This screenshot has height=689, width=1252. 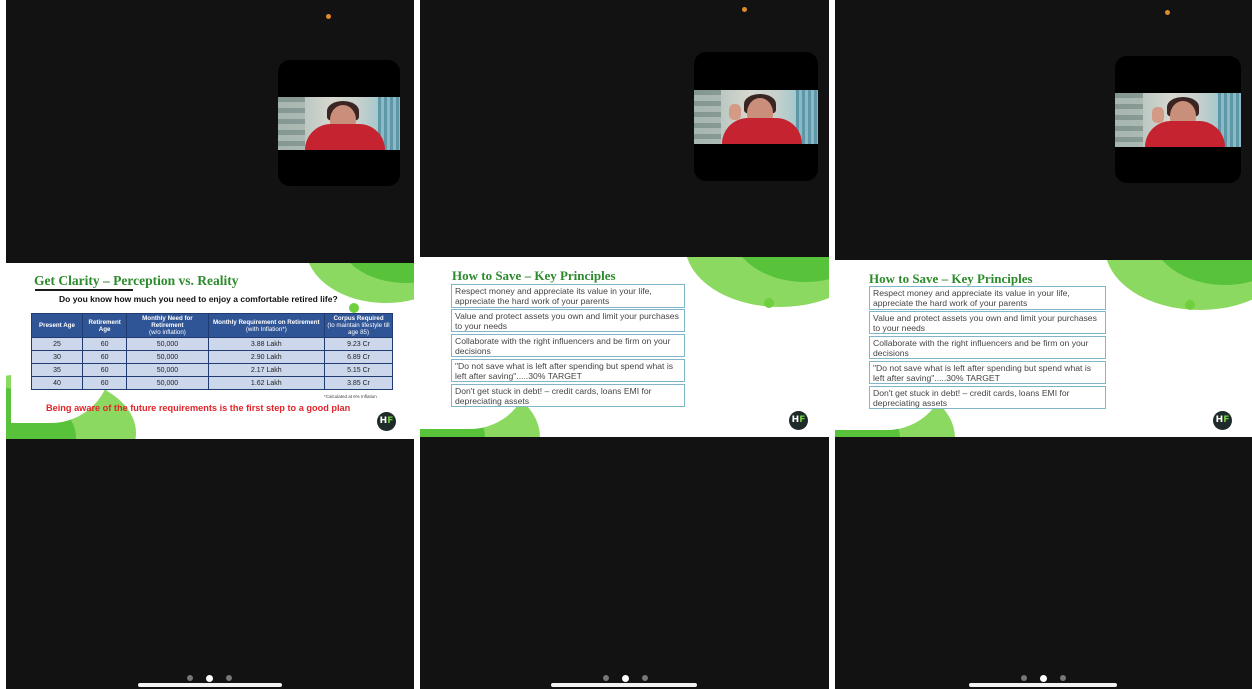 I want to click on table-cell: 5.15 Cr, so click(x=358, y=370).